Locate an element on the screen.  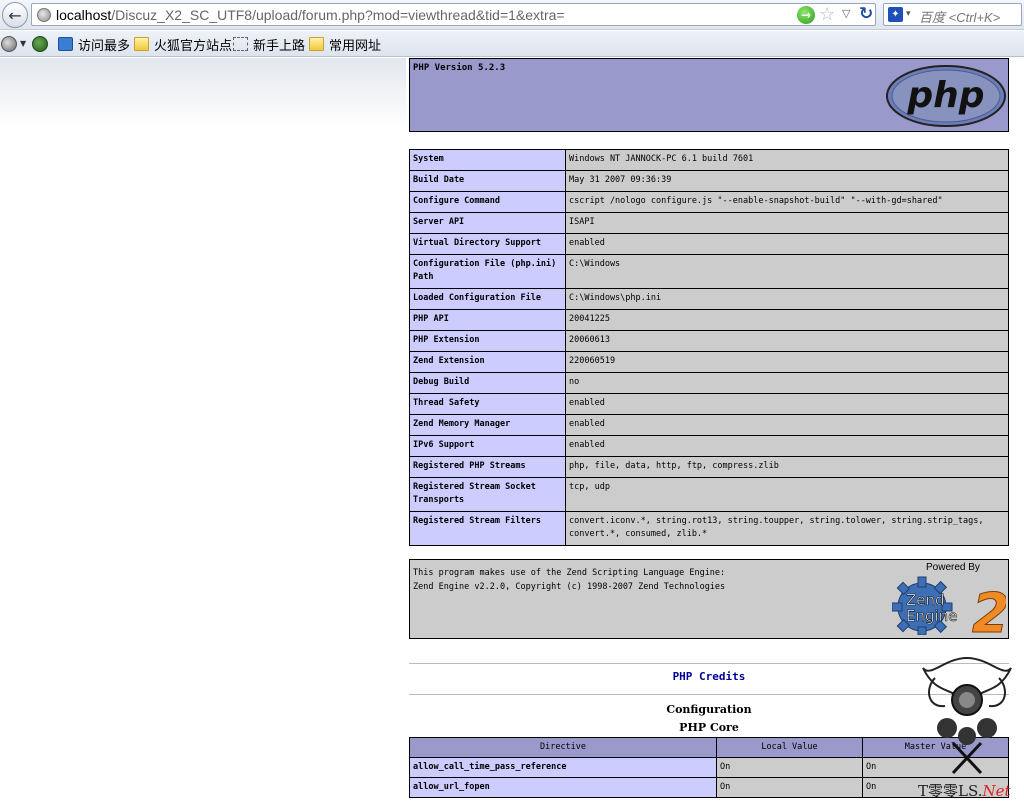
addon-dropdown-icon: ▼ is located at coordinates (23, 43).